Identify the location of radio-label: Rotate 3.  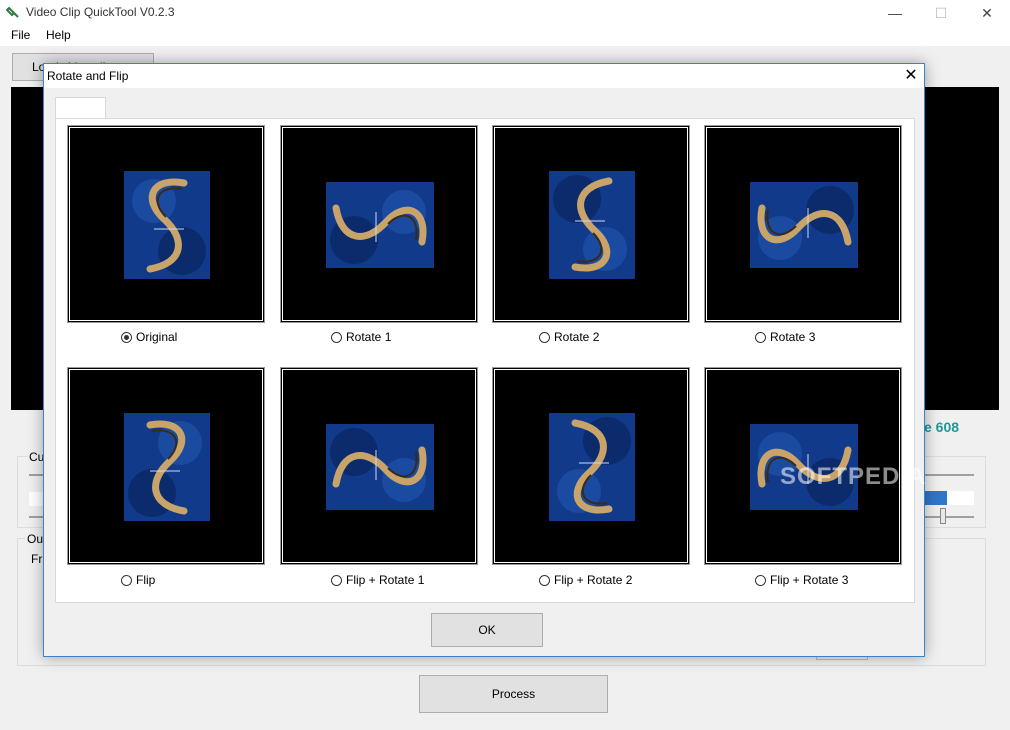
(793, 337).